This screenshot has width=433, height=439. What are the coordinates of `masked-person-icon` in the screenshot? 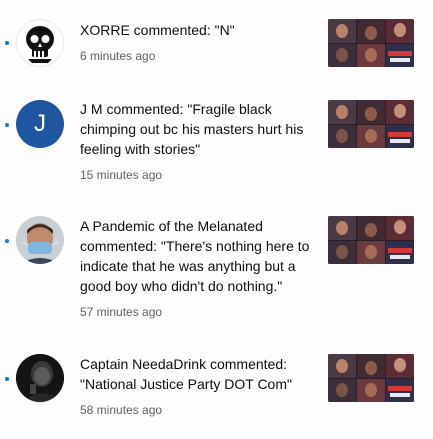 It's located at (40, 240).